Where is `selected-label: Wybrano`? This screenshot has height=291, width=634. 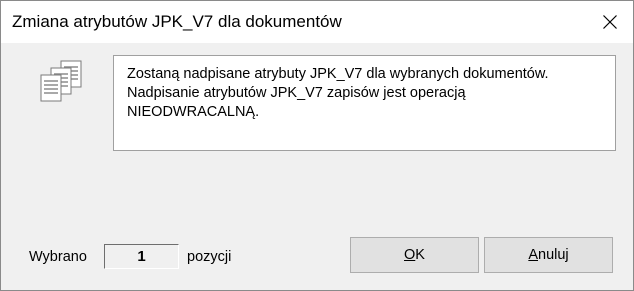
selected-label: Wybrano is located at coordinates (58, 257).